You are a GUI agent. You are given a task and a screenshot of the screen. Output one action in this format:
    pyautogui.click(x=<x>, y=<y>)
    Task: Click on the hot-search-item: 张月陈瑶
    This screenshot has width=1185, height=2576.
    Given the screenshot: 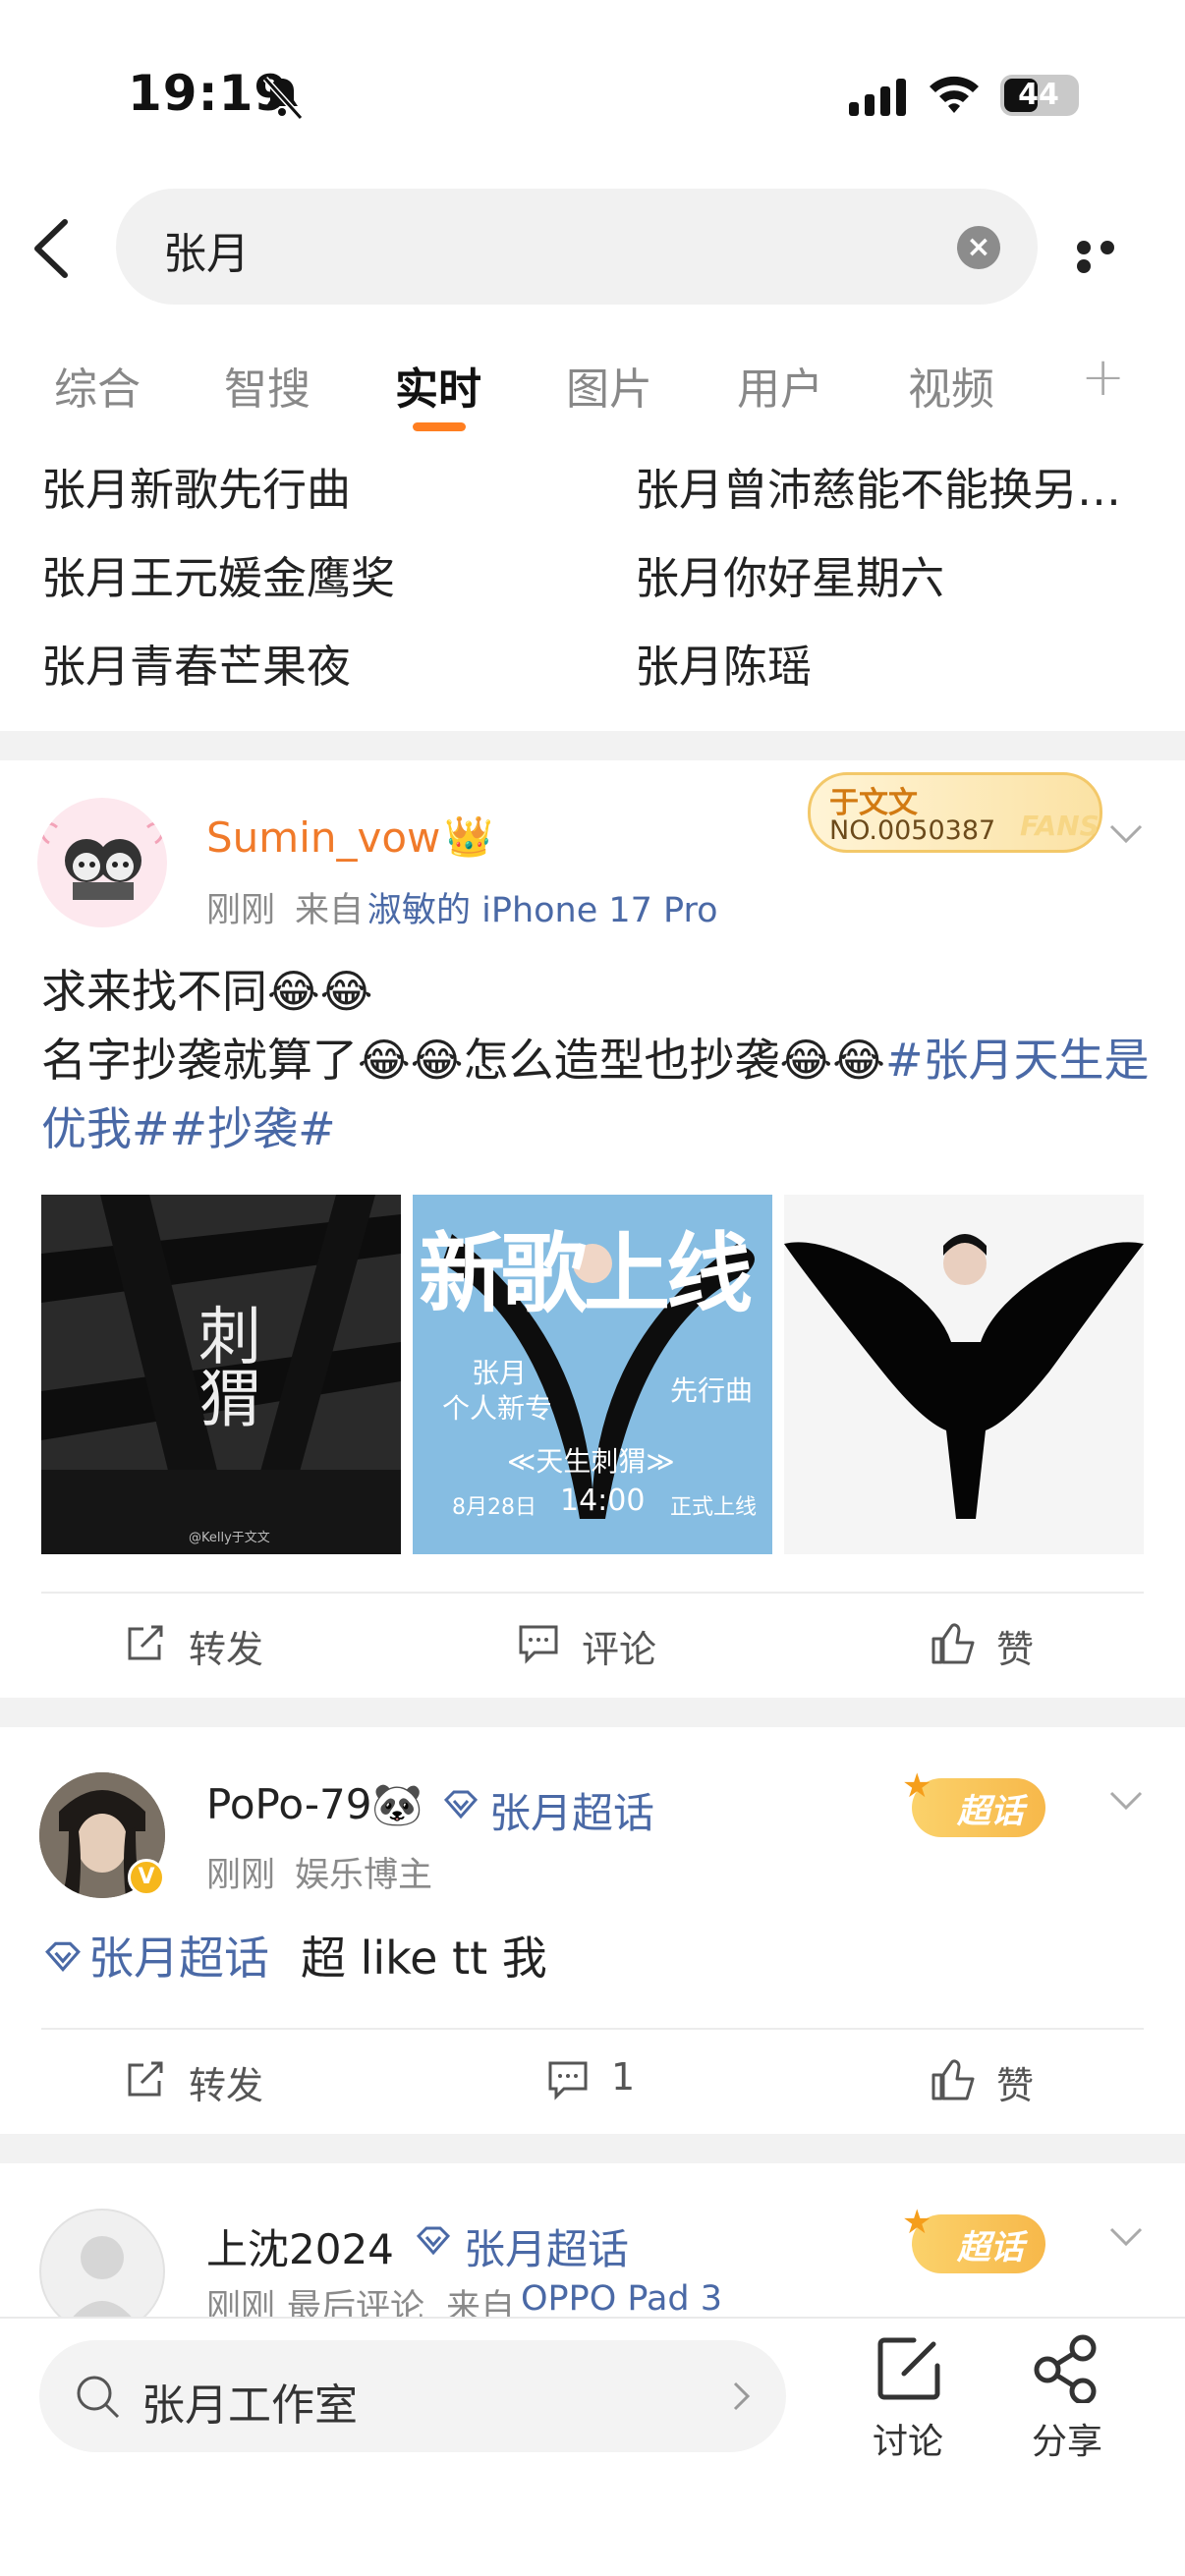 What is the action you would take?
    pyautogui.click(x=724, y=663)
    